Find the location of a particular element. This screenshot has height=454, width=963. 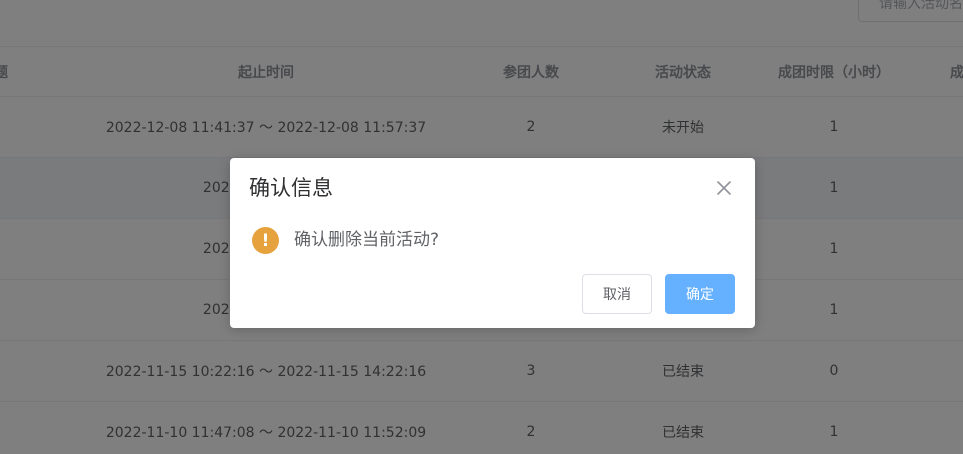

dialog-message: 确认删除当前活动? is located at coordinates (367, 240).